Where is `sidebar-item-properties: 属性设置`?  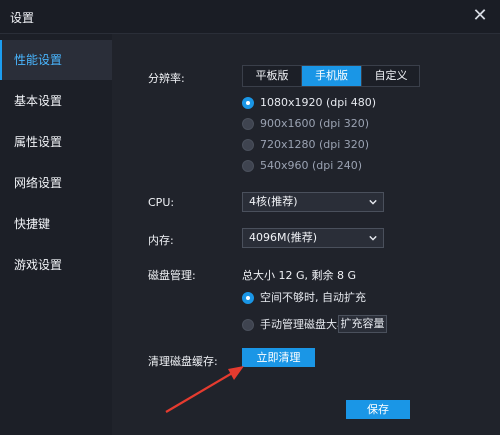
sidebar-item-properties: 属性设置 is located at coordinates (56, 142).